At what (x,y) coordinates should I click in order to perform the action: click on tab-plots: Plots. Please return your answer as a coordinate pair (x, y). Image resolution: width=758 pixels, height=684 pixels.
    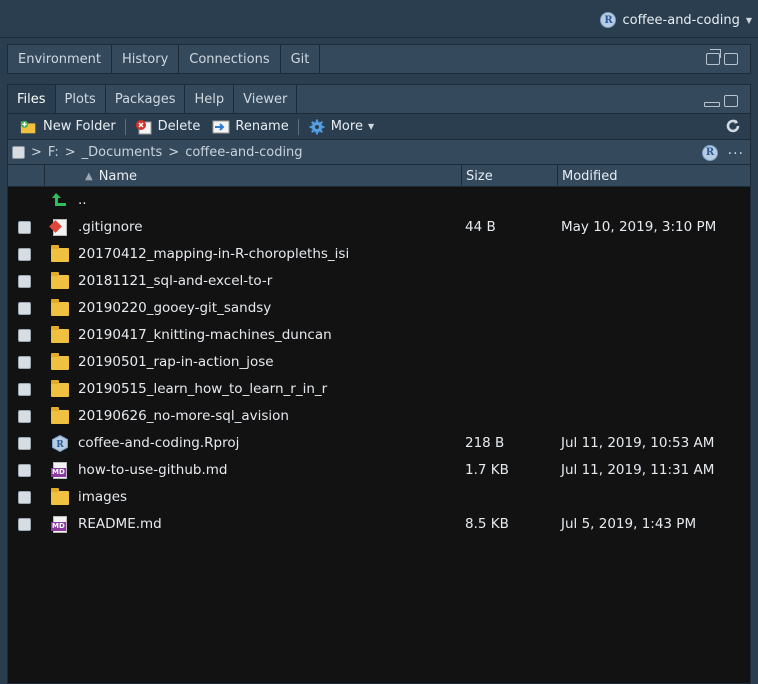
    Looking at the image, I should click on (80, 99).